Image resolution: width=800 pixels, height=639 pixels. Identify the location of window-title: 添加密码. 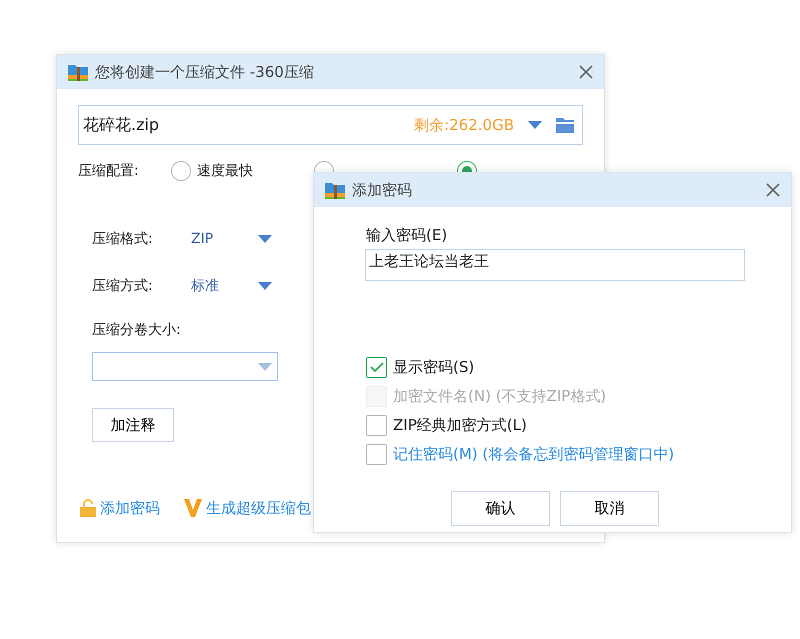
(382, 190).